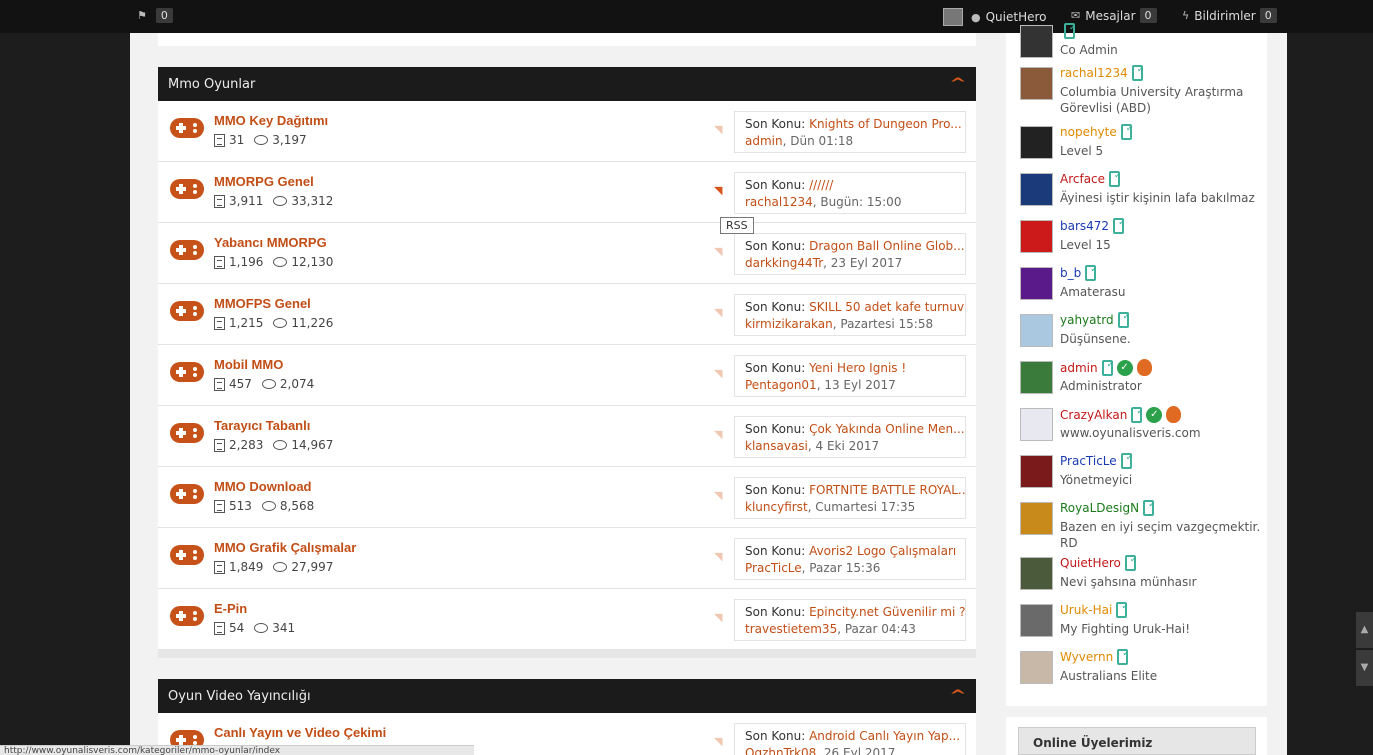  Describe the element at coordinates (248, 364) in the screenshot. I see `forum-title-link: Mobil MMO` at that location.